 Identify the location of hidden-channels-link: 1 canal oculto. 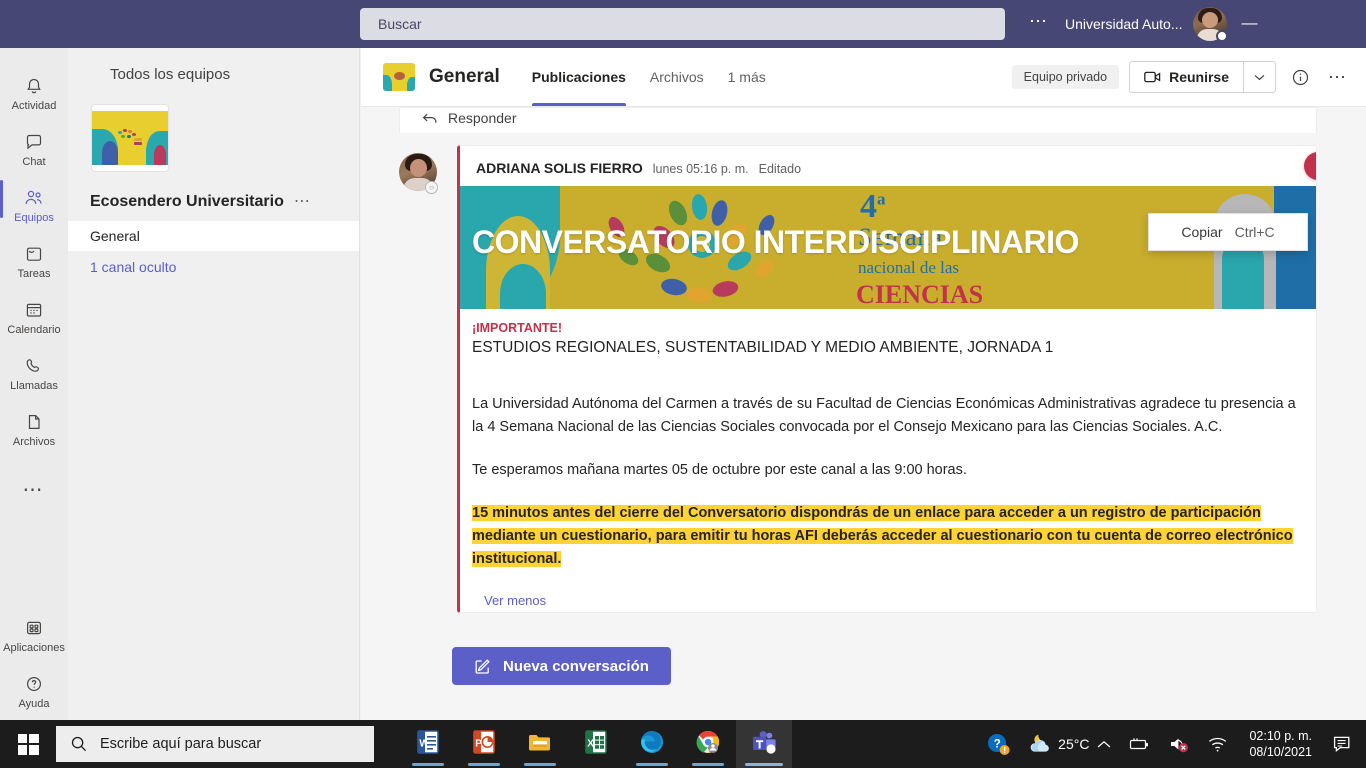
(213, 267).